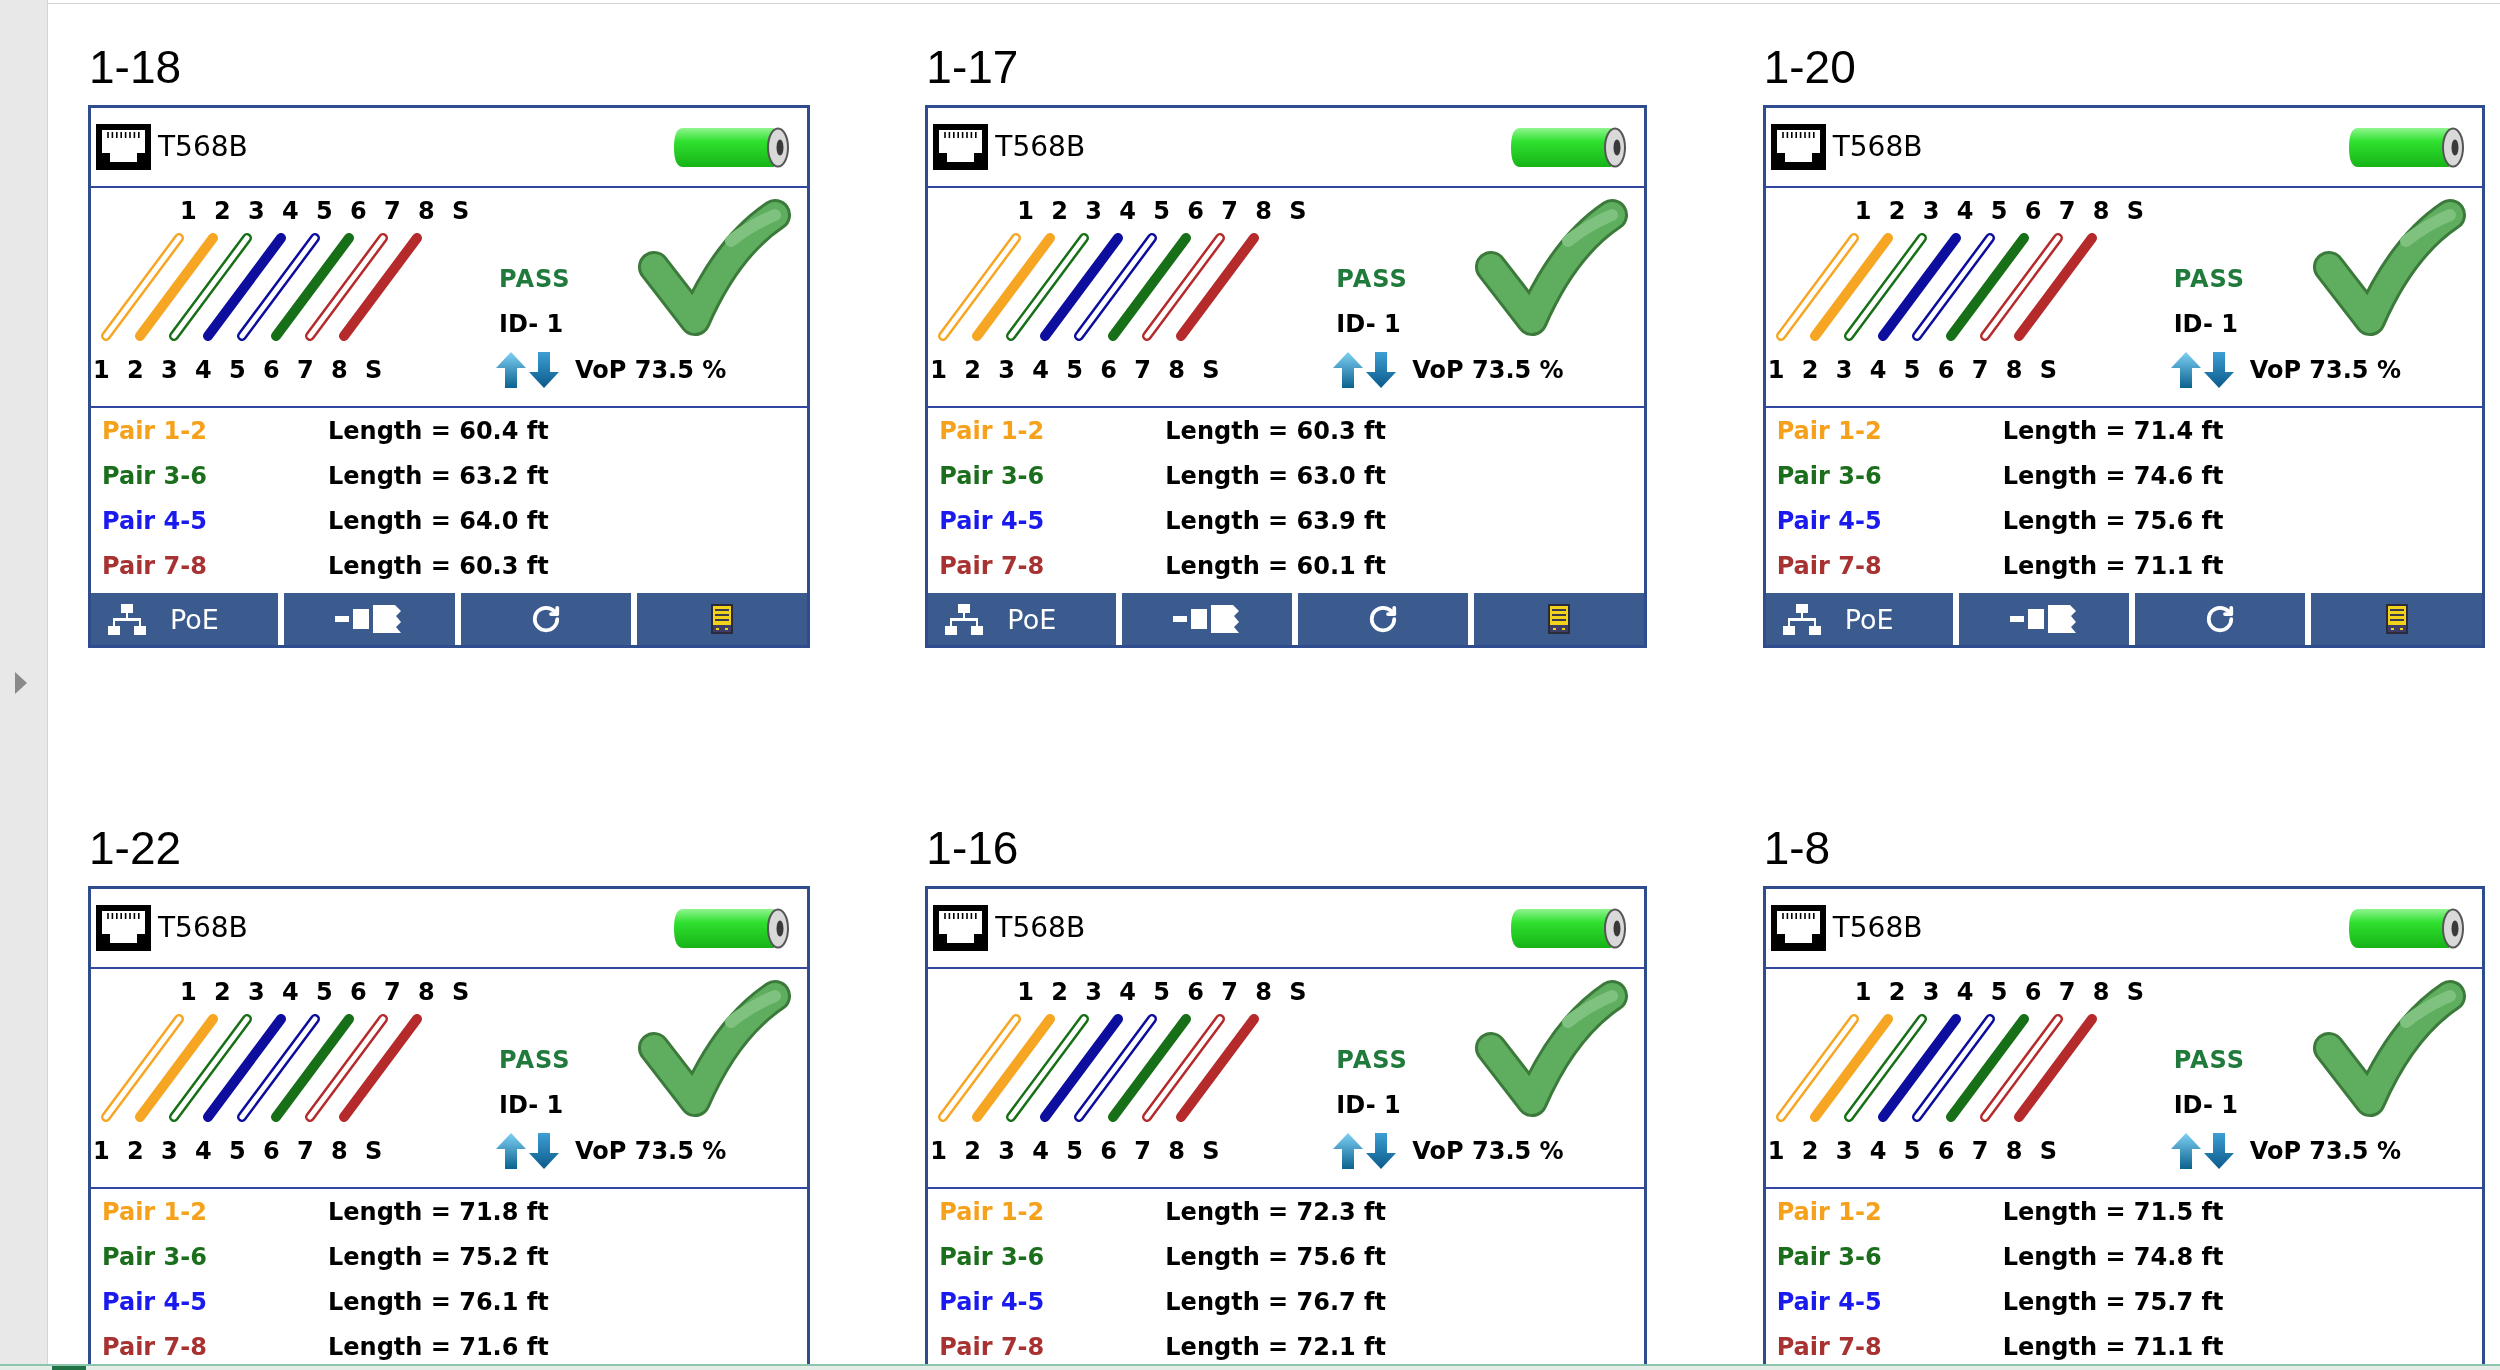 The image size is (2500, 1370). Describe the element at coordinates (438, 431) in the screenshot. I see `length-reading: Length = 60.4 ft` at that location.